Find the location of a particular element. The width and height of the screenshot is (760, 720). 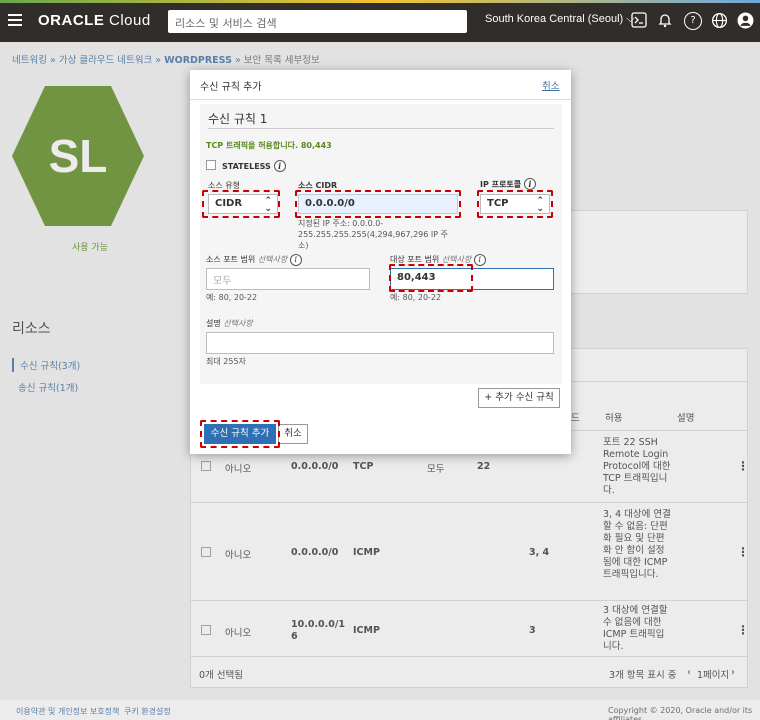

globe-icon is located at coordinates (719, 21).